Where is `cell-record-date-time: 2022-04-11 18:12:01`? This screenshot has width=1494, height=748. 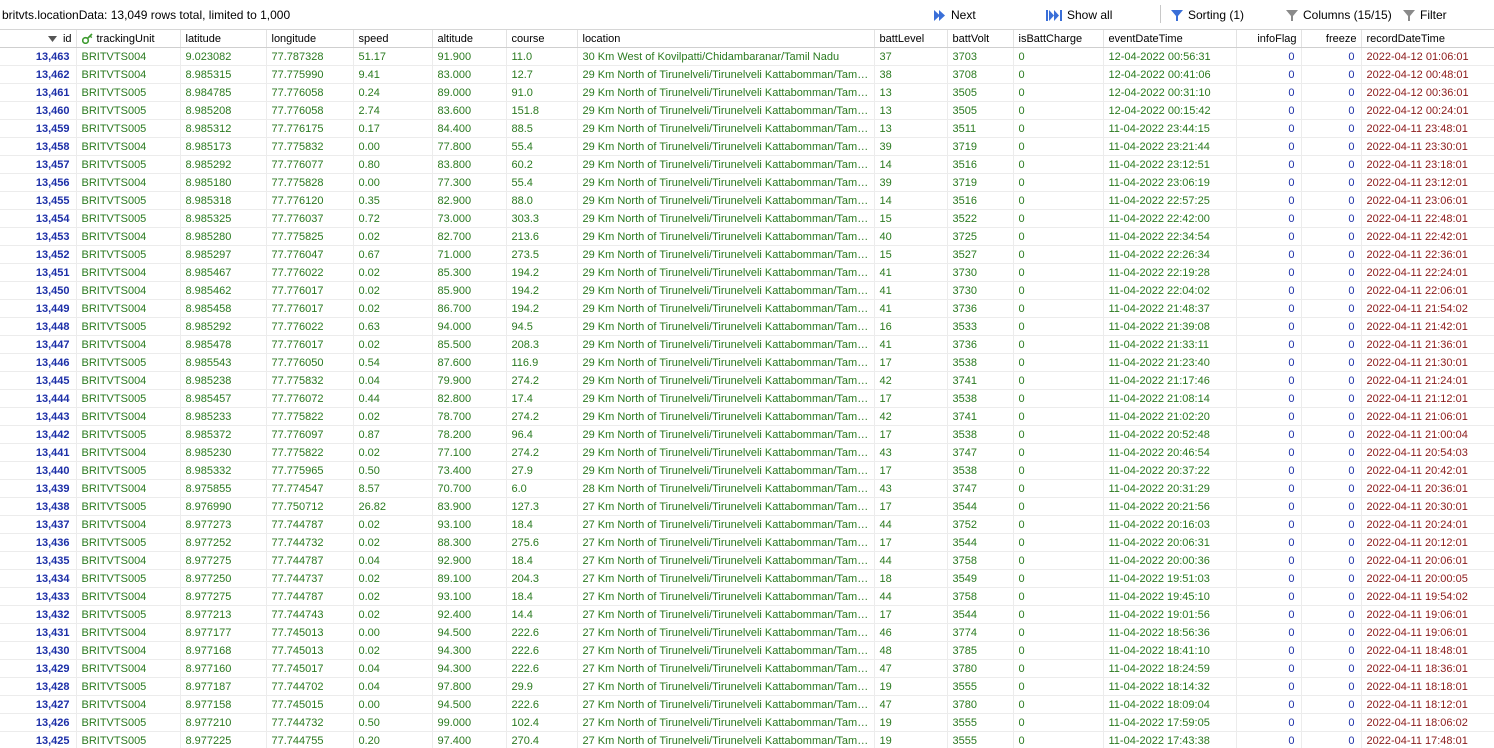
cell-record-date-time: 2022-04-11 18:12:01 is located at coordinates (1427, 704).